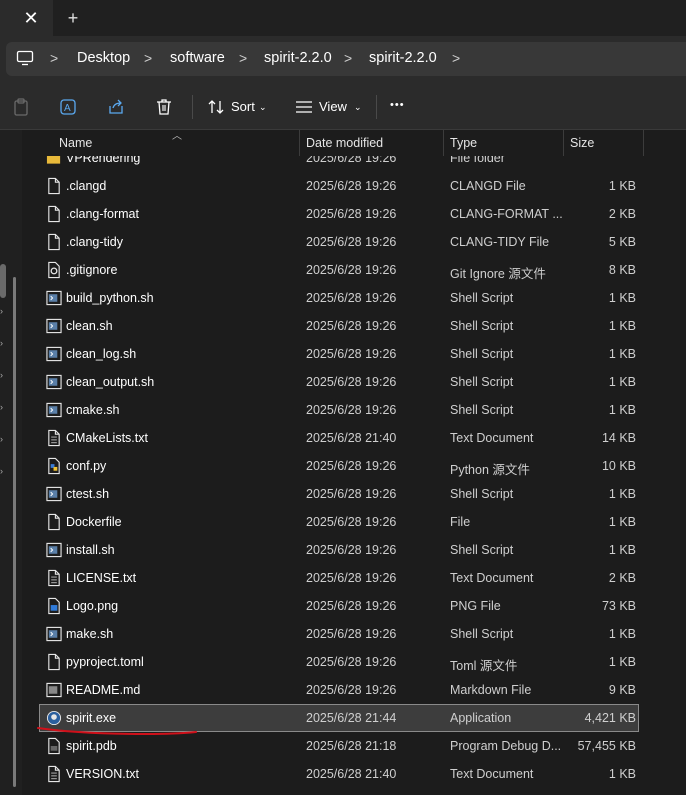 Image resolution: width=686 pixels, height=795 pixels. Describe the element at coordinates (3, 281) in the screenshot. I see `nav-selected-indicator` at that location.